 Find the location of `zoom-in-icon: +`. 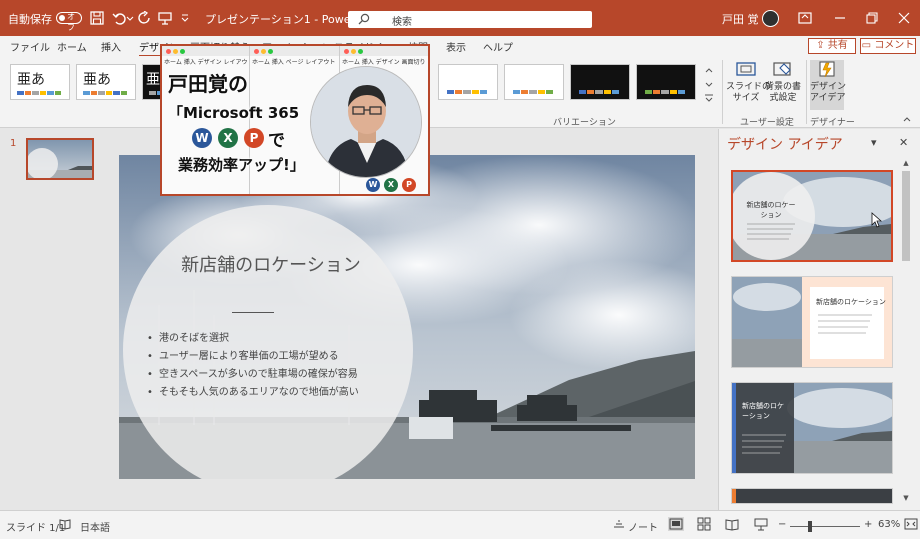

zoom-in-icon: + is located at coordinates (868, 524).